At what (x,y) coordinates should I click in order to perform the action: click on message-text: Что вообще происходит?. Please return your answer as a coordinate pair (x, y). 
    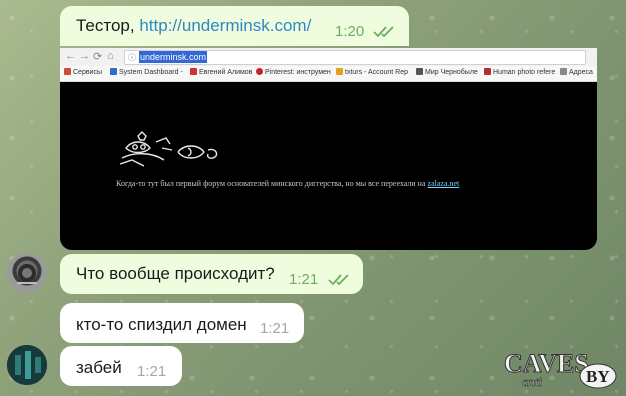
    Looking at the image, I should click on (175, 273).